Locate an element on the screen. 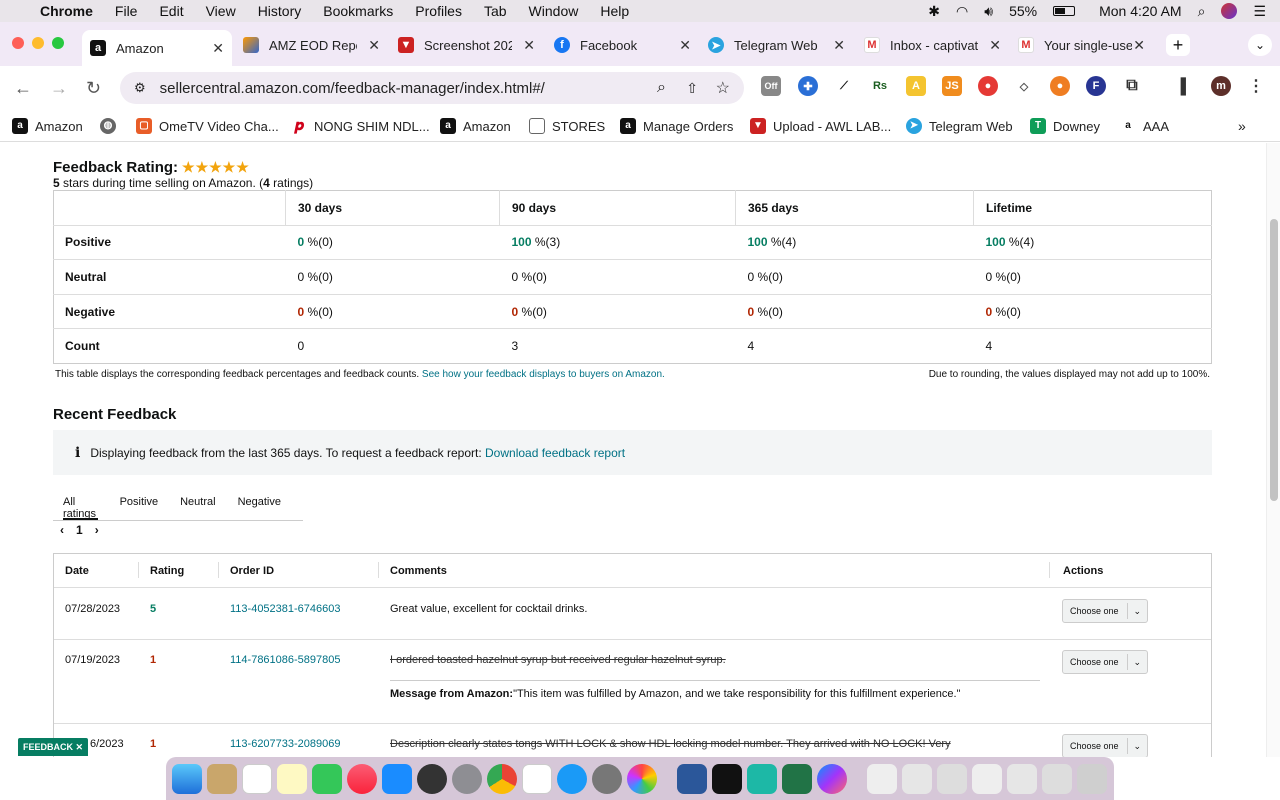  excel-icon is located at coordinates (797, 778).